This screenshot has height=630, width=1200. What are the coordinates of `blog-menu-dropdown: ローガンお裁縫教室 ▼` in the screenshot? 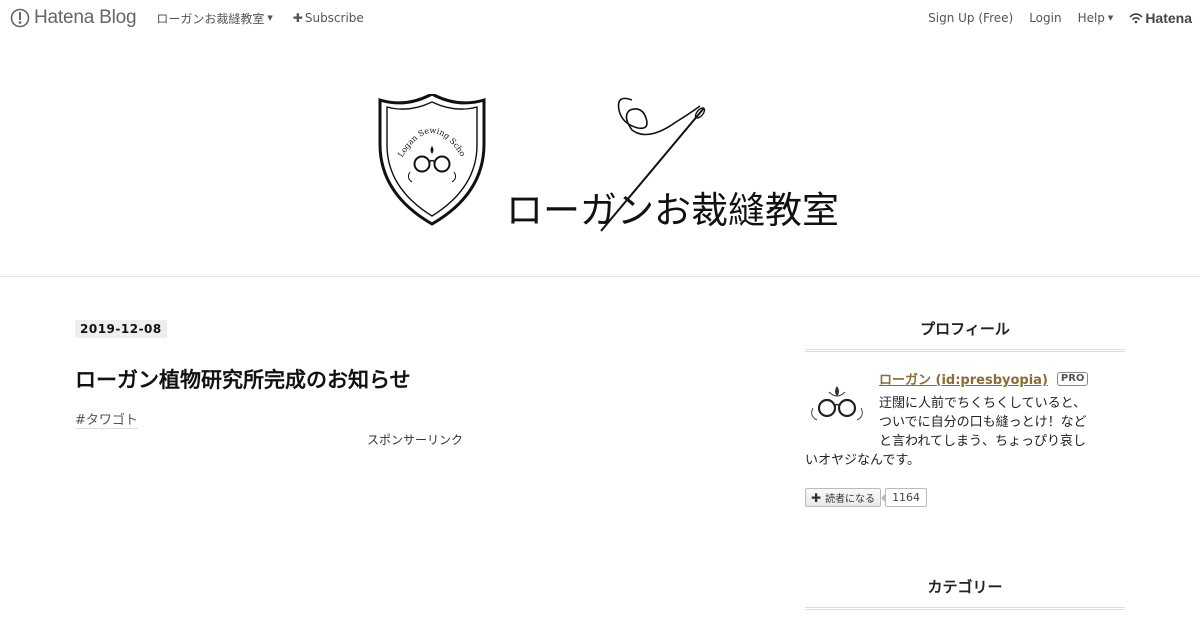 It's located at (214, 18).